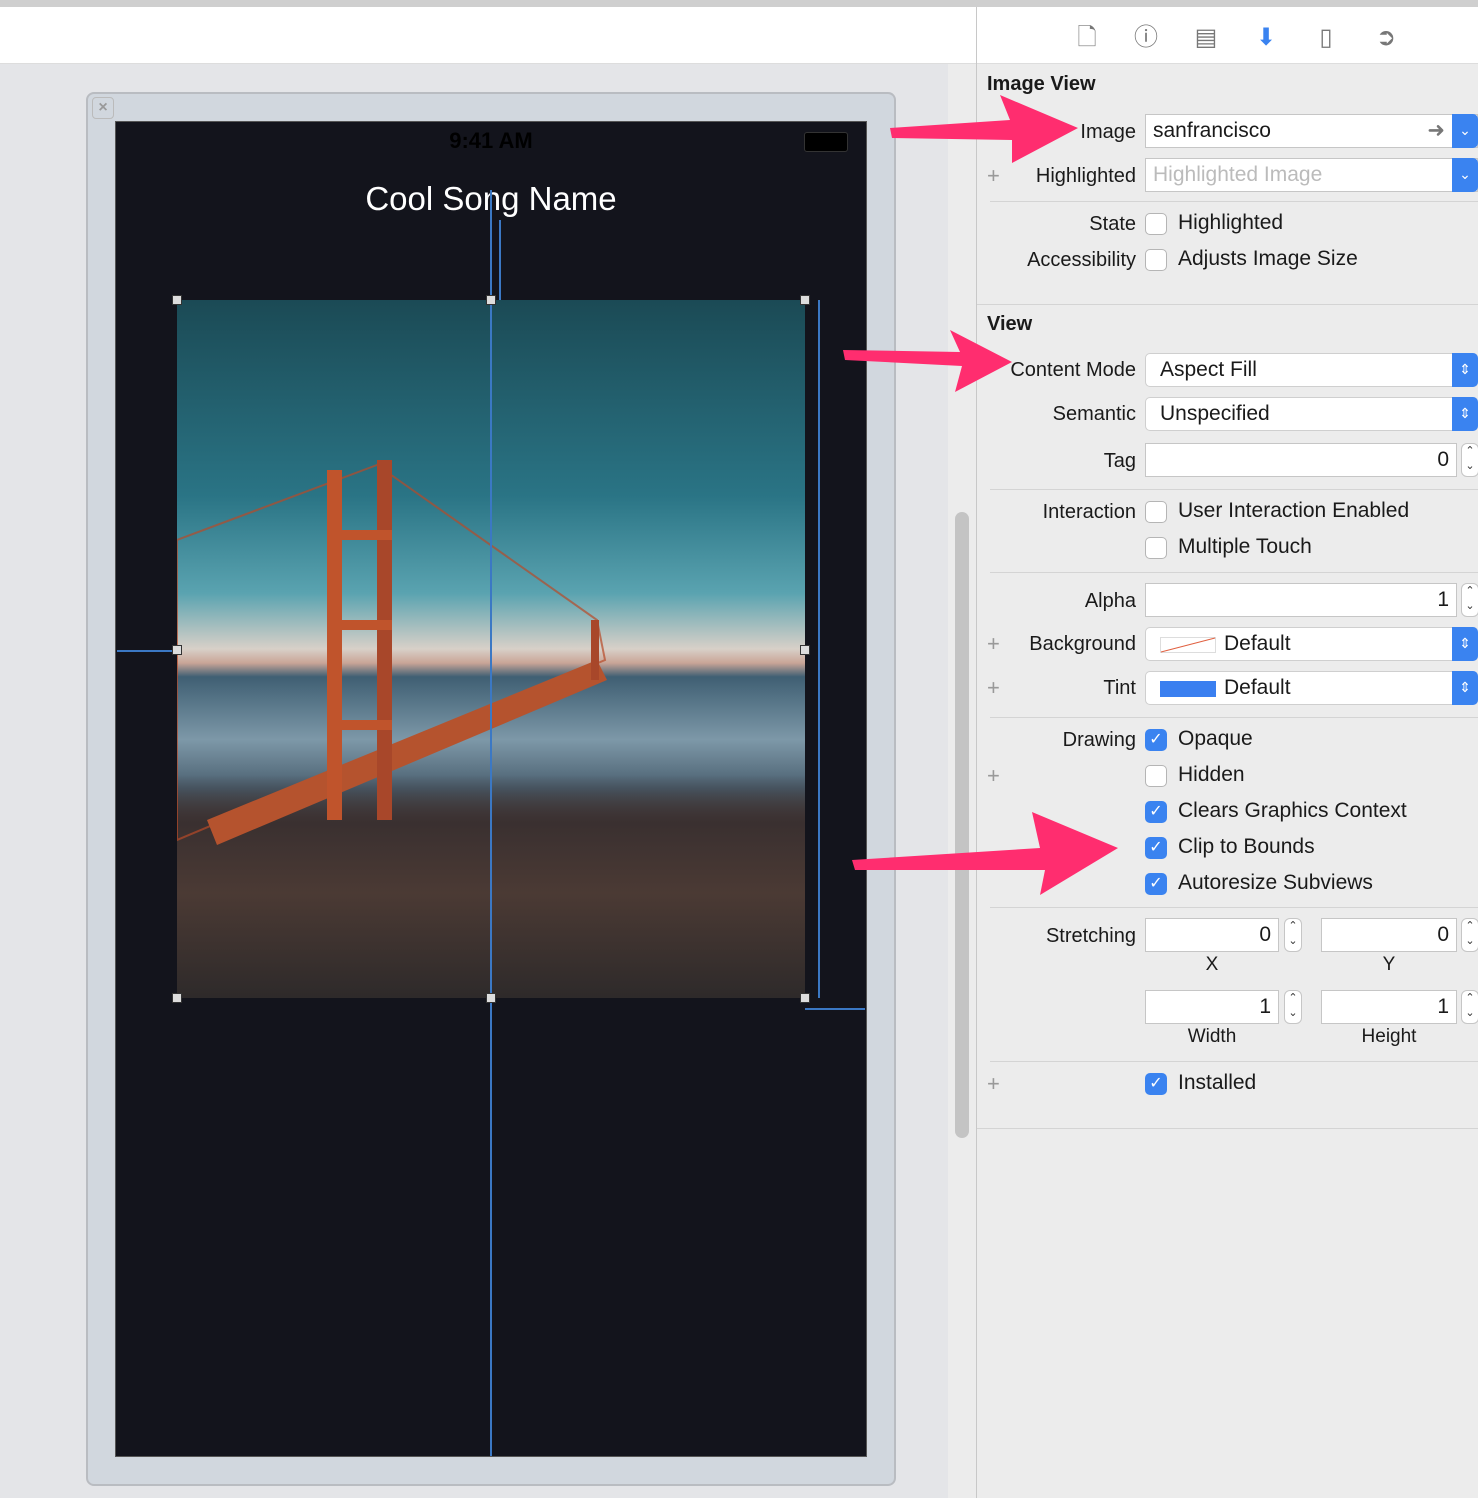 This screenshot has width=1478, height=1498. I want to click on image-label: Image, so click(1108, 132).